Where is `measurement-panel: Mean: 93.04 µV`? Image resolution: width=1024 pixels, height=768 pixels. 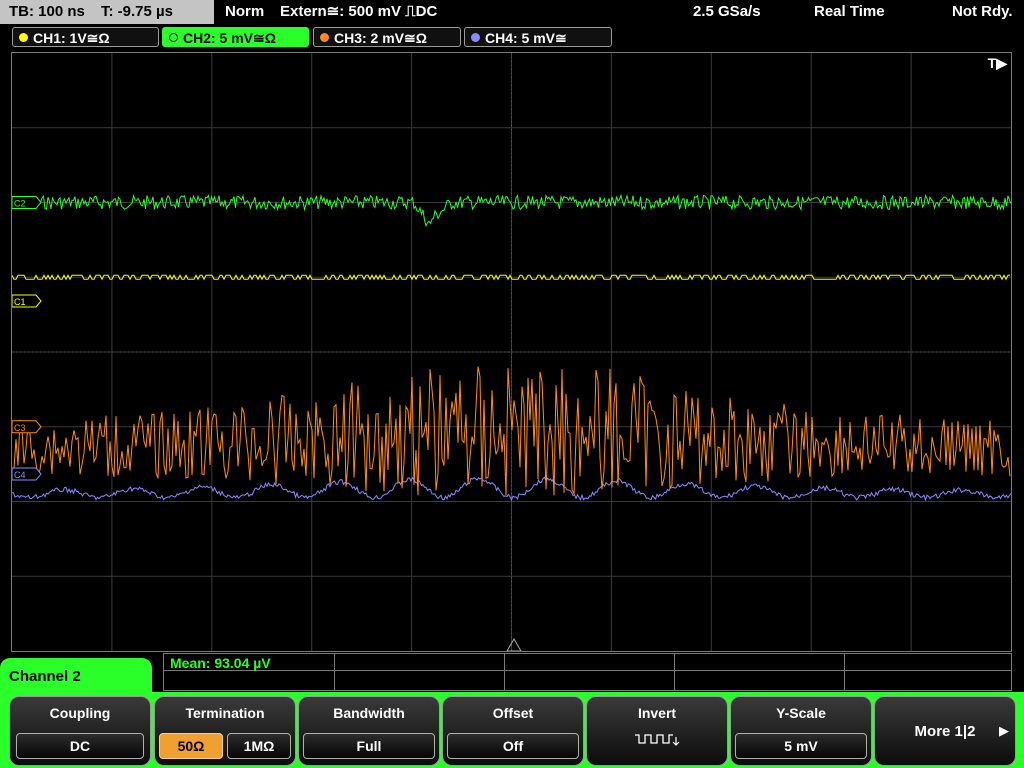
measurement-panel: Mean: 93.04 µV is located at coordinates (587, 672).